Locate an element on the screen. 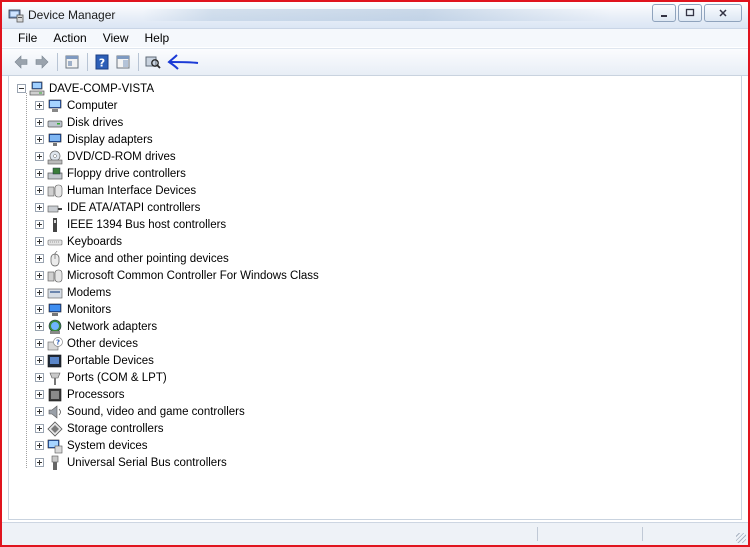 This screenshot has width=750, height=547. tree-item: IDE ATA/ATAPI controllers is located at coordinates (177, 207).